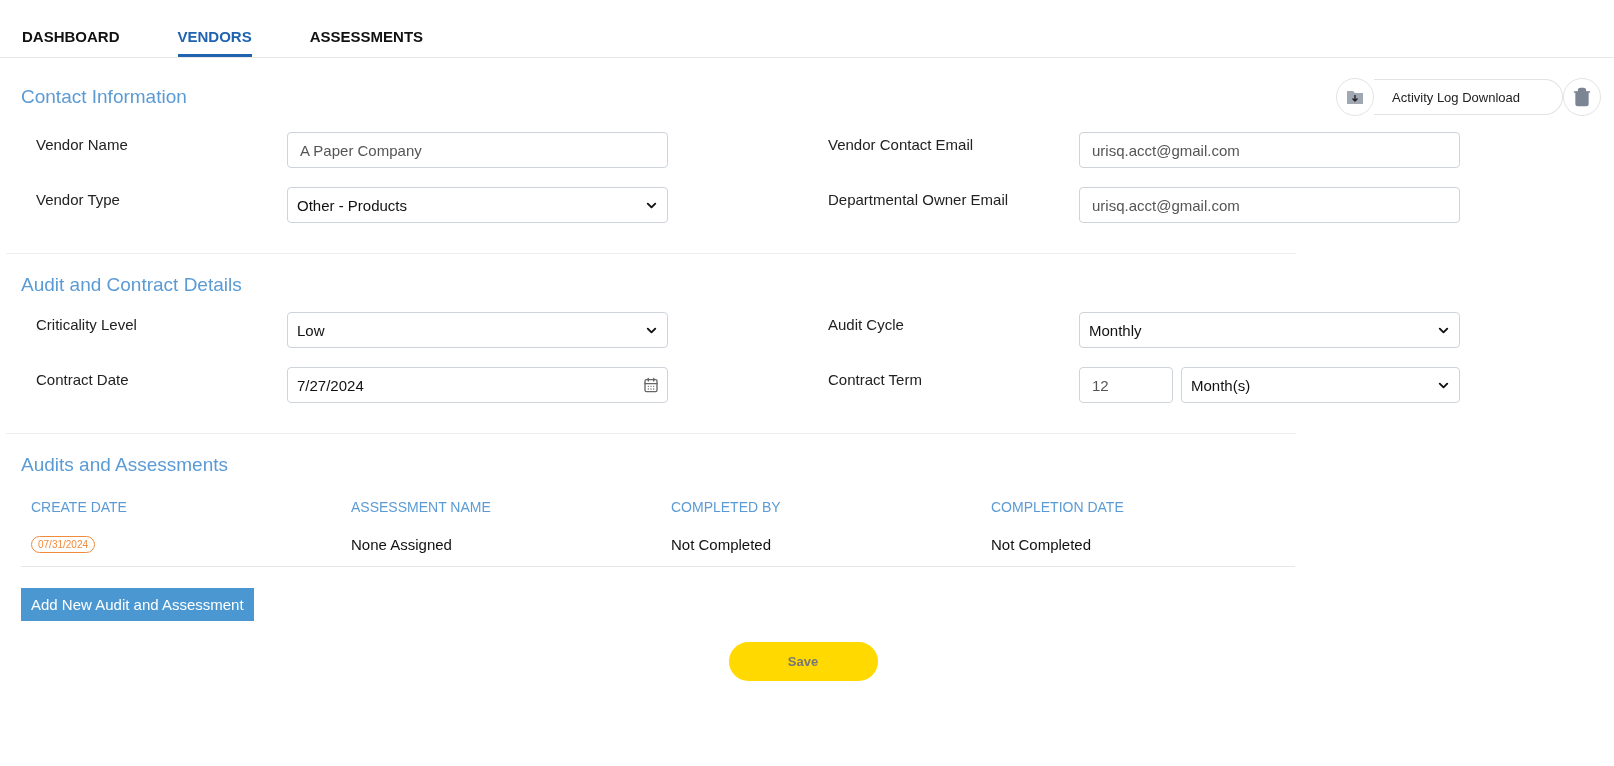  Describe the element at coordinates (83, 380) in the screenshot. I see `field-label: Contract Date` at that location.